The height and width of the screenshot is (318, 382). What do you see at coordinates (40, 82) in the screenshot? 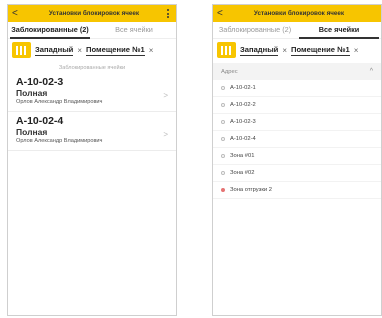
I see `cell-code: A-10-02-3` at bounding box center [40, 82].